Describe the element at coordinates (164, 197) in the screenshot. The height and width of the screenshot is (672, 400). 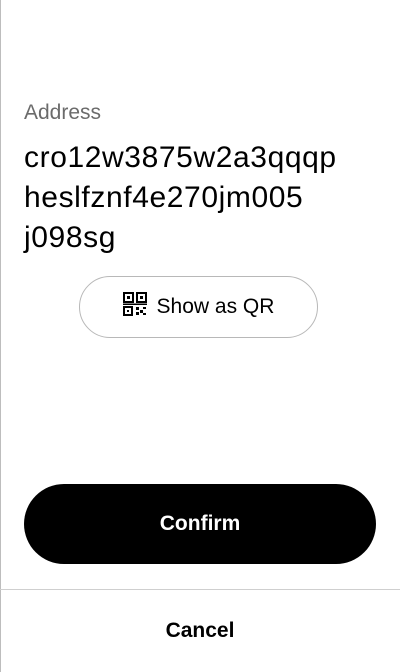
I see `address-line: heslfznf4e270jm005` at that location.